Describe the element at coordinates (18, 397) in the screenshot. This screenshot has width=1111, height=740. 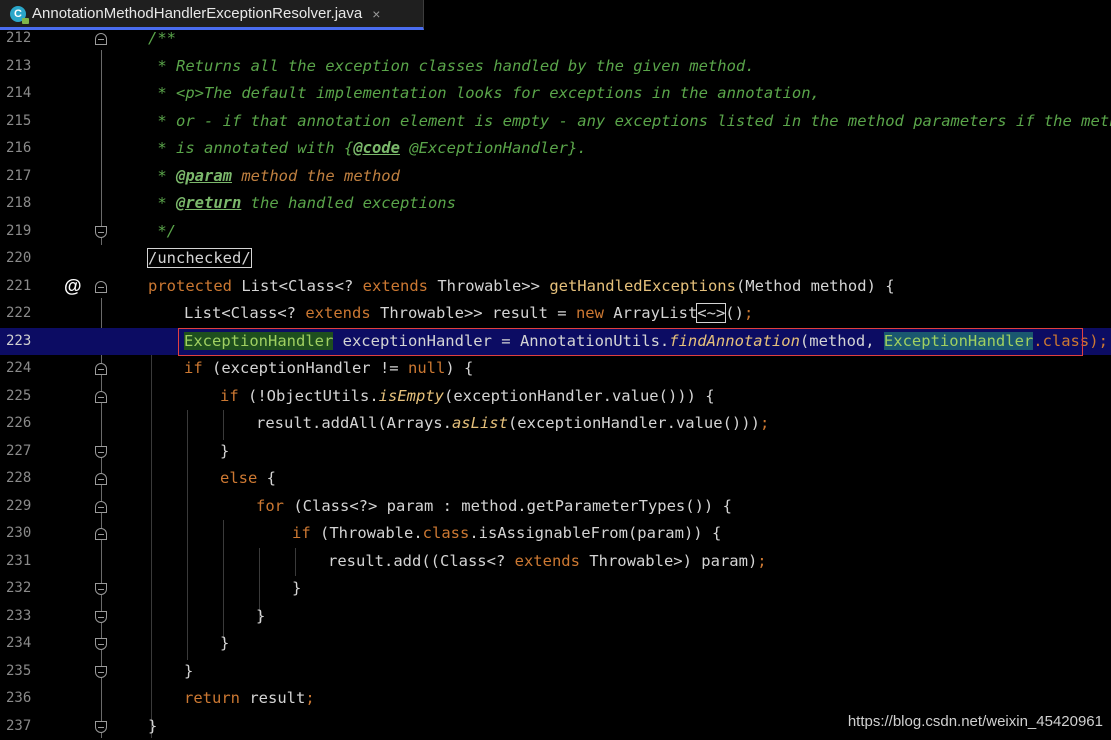
I see `line-number: 225` at that location.